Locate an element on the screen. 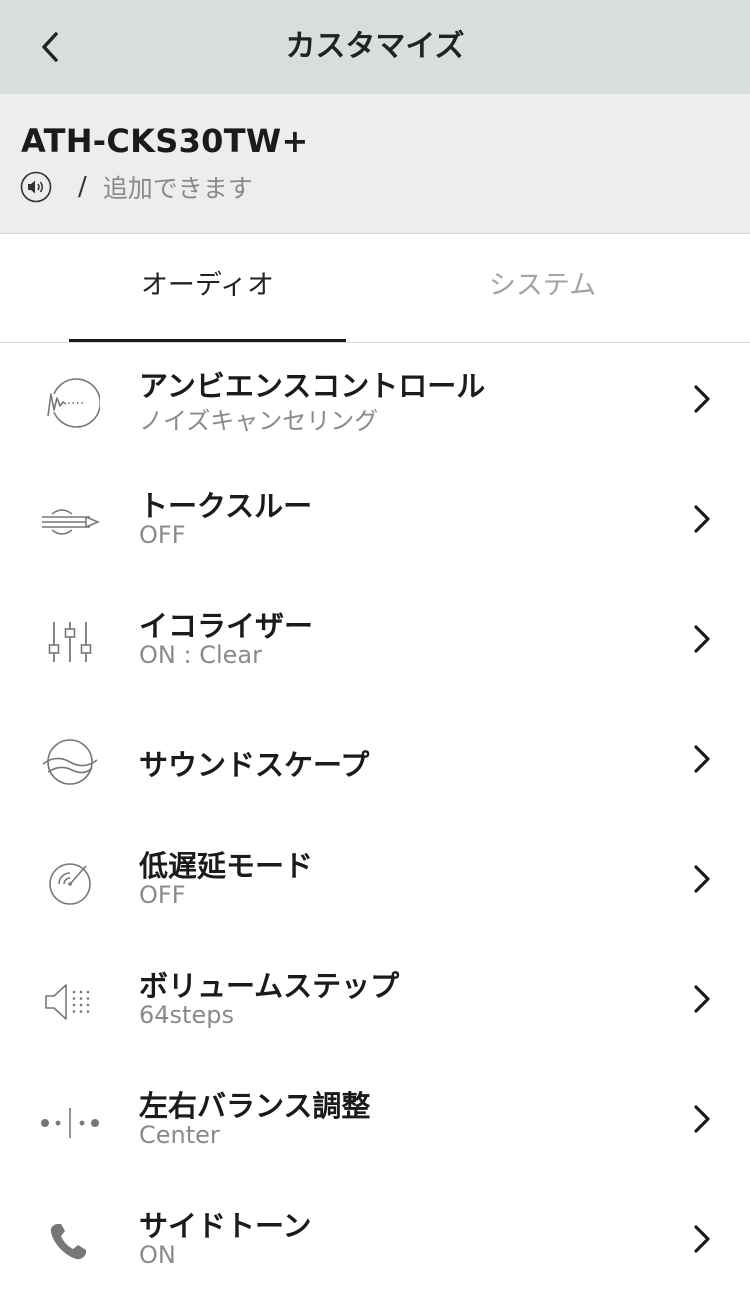  balance-icon is located at coordinates (70, 1122).